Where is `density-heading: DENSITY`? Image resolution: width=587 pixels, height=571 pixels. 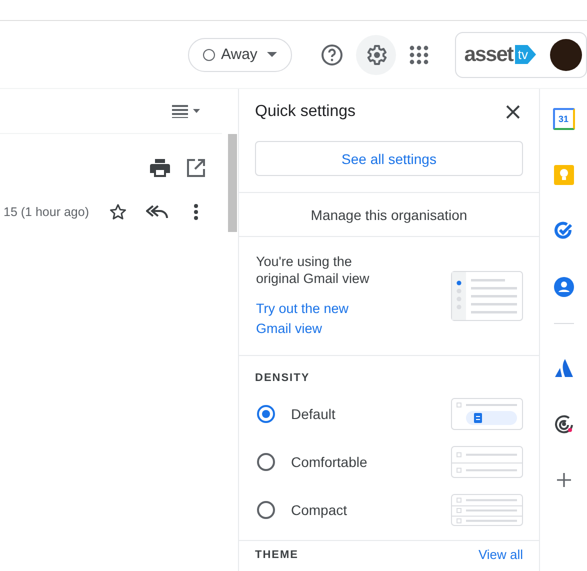
density-heading: DENSITY is located at coordinates (283, 378).